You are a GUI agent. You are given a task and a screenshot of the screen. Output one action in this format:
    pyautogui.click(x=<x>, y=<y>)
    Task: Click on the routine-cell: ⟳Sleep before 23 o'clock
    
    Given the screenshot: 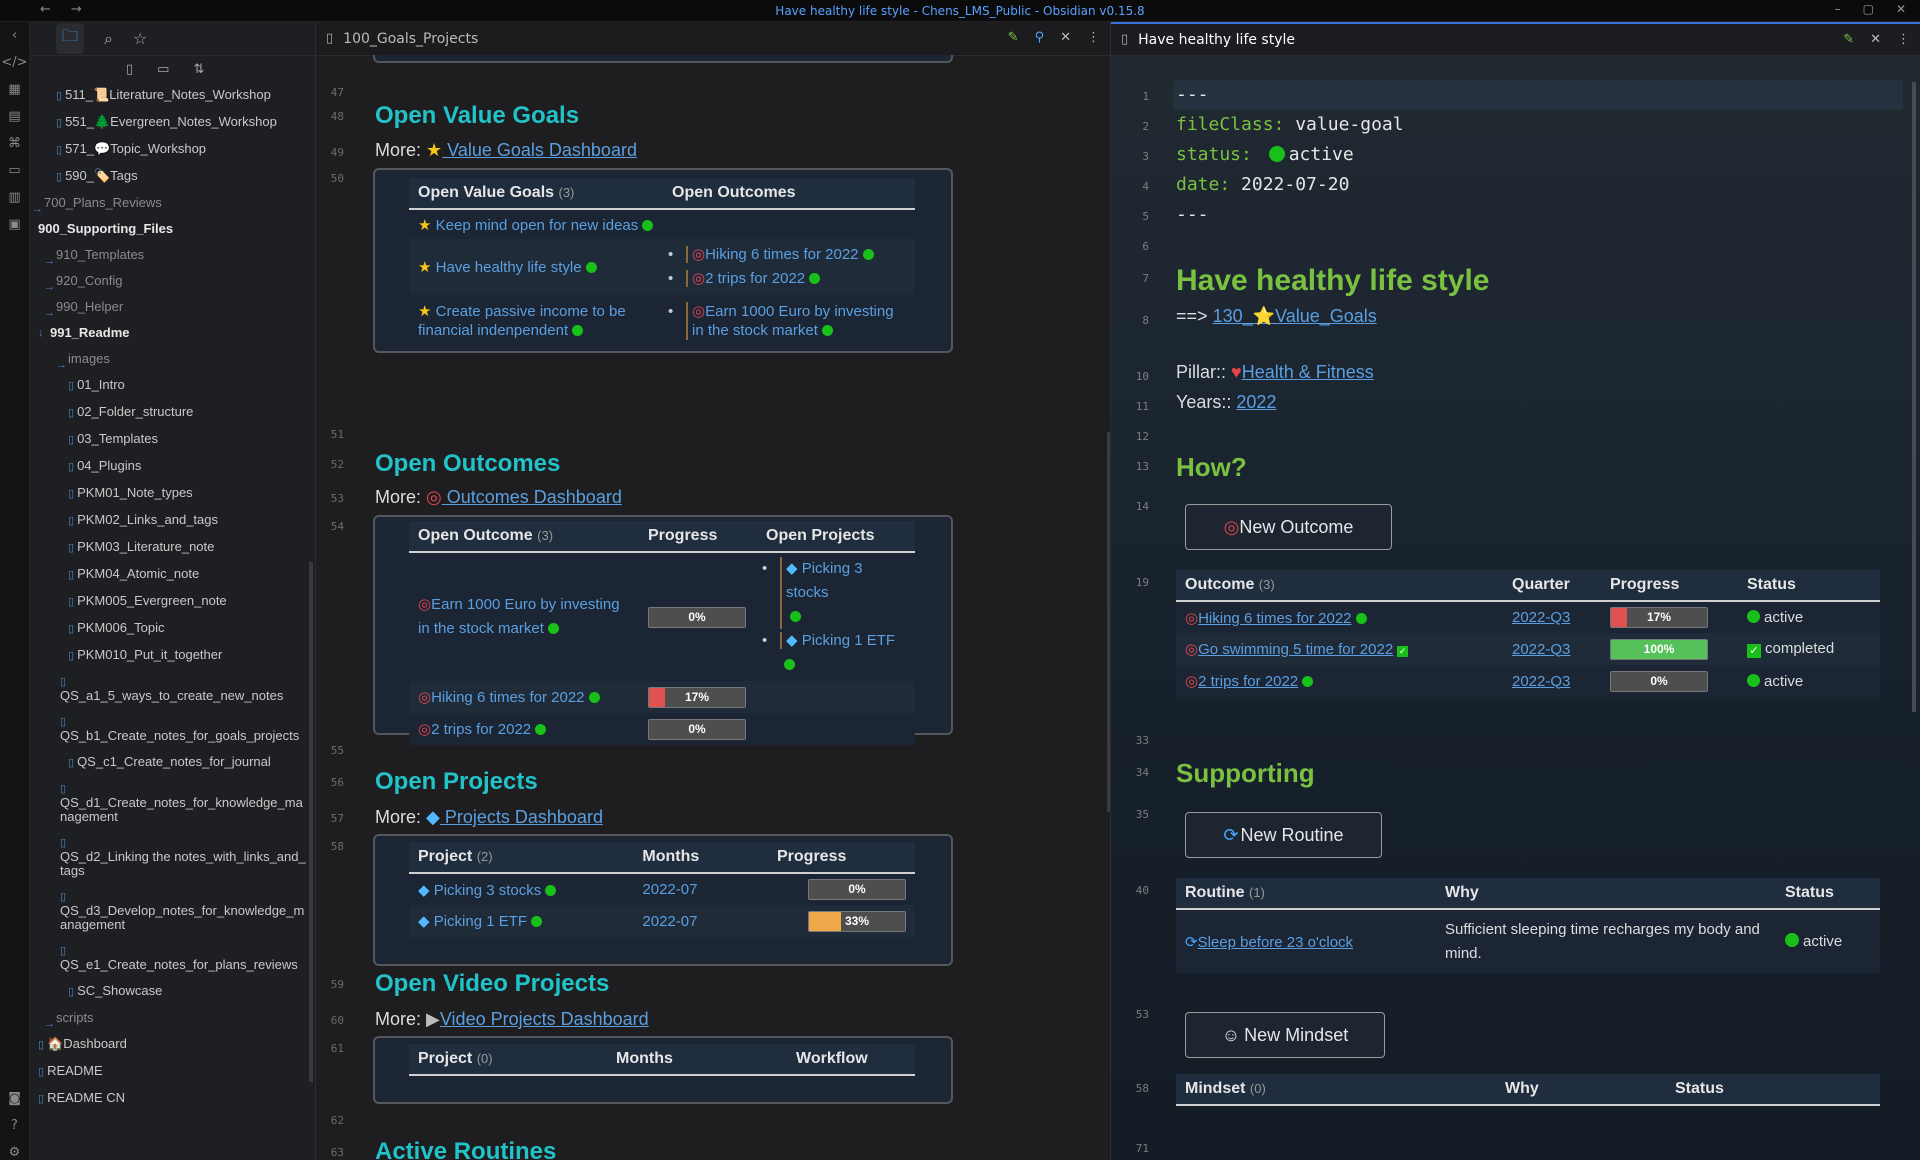 What is the action you would take?
    pyautogui.click(x=1306, y=941)
    